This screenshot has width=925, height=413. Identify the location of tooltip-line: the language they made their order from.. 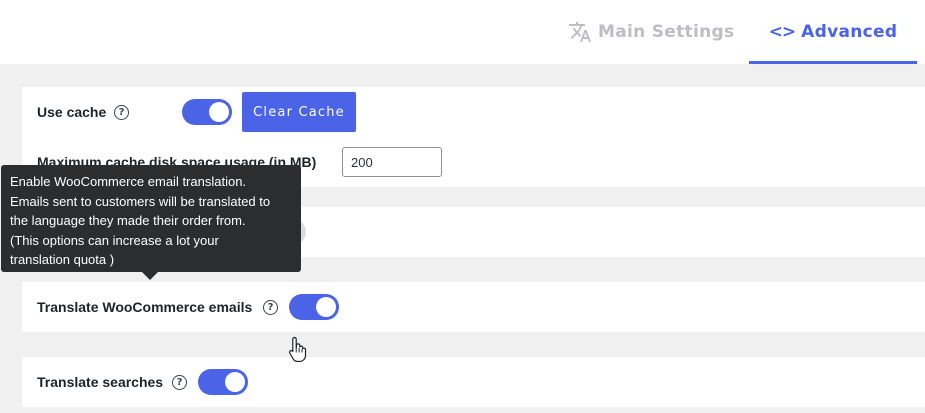
(128, 221).